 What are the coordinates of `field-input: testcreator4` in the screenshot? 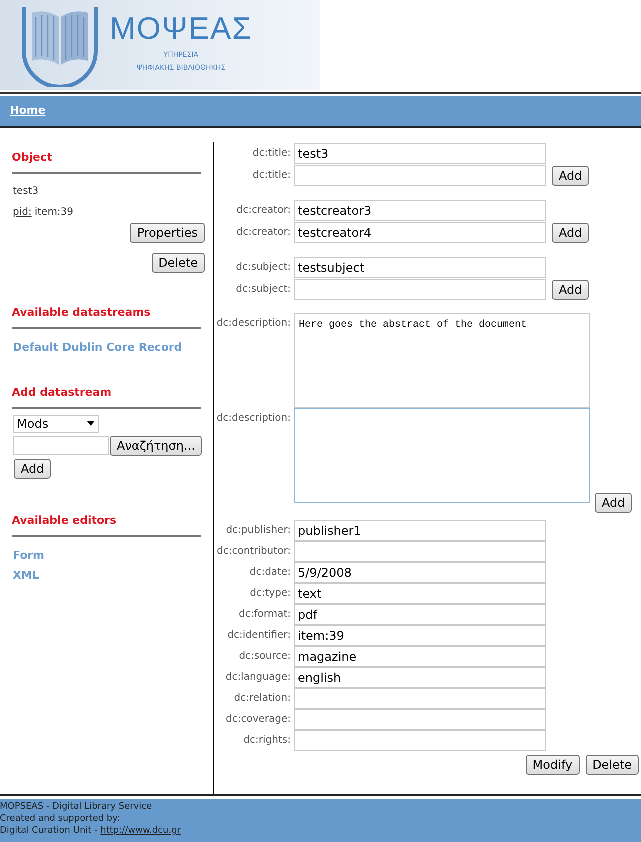 It's located at (420, 232).